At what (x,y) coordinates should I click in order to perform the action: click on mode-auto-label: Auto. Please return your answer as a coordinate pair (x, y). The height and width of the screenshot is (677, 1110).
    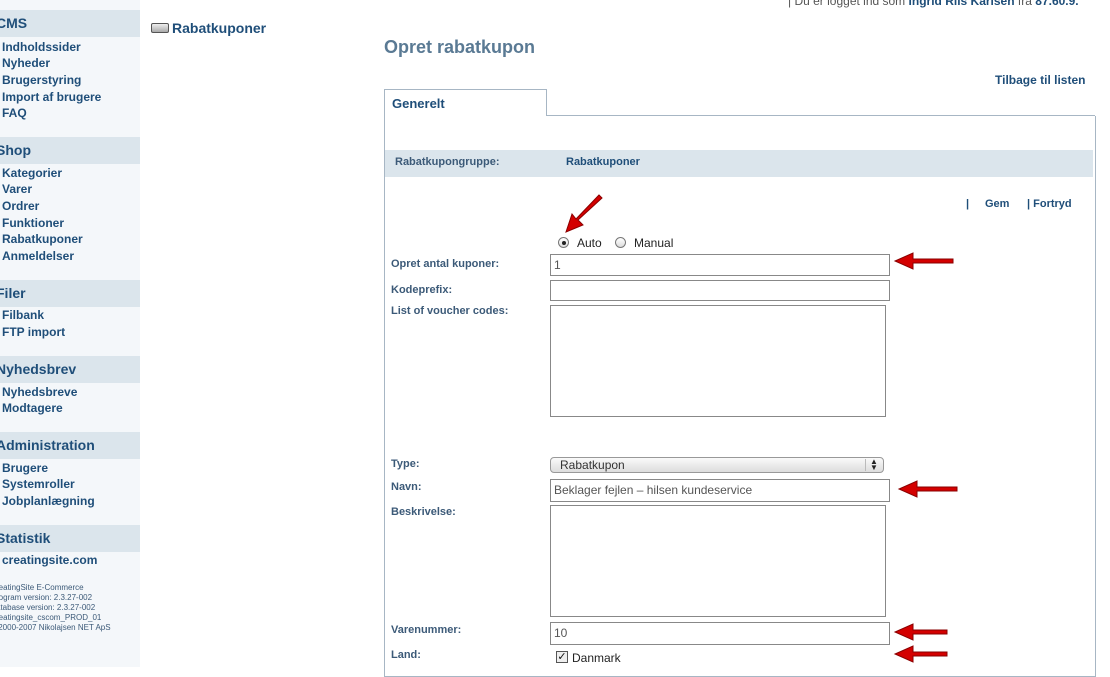
    Looking at the image, I should click on (589, 243).